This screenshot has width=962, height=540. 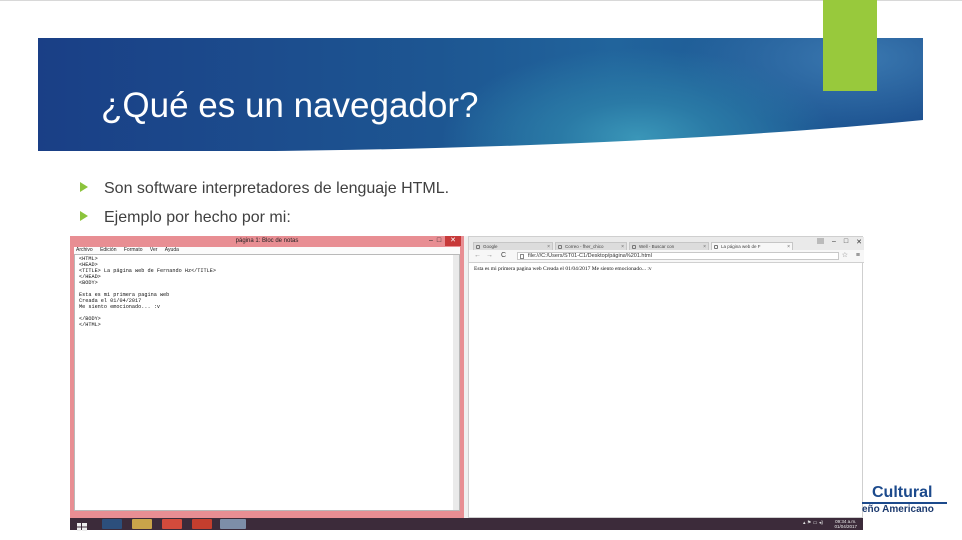 I want to click on menu-archivo: Archivo, so click(x=84, y=250).